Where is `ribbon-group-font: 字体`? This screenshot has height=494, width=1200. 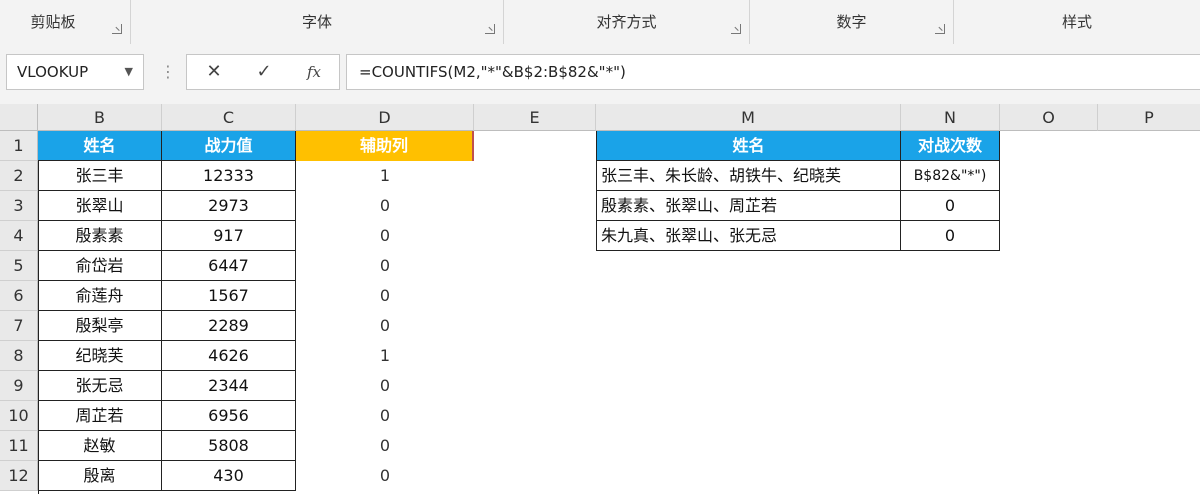
ribbon-group-font: 字体 is located at coordinates (317, 22).